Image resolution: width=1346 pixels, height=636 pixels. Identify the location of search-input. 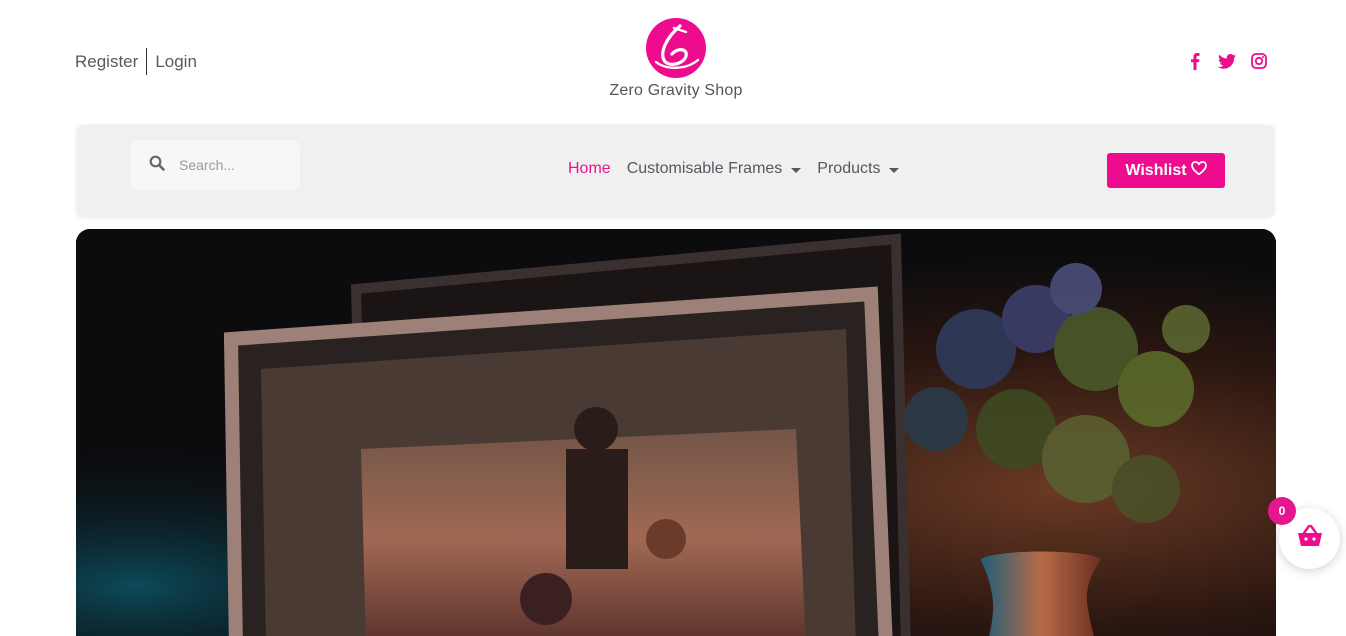
(234, 165).